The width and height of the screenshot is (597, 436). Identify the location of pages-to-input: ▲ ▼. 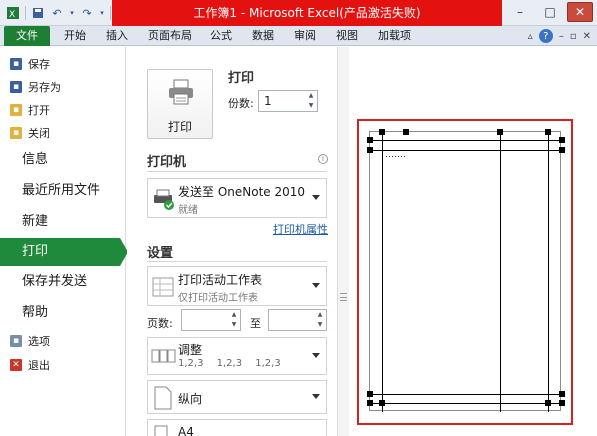
(297, 320).